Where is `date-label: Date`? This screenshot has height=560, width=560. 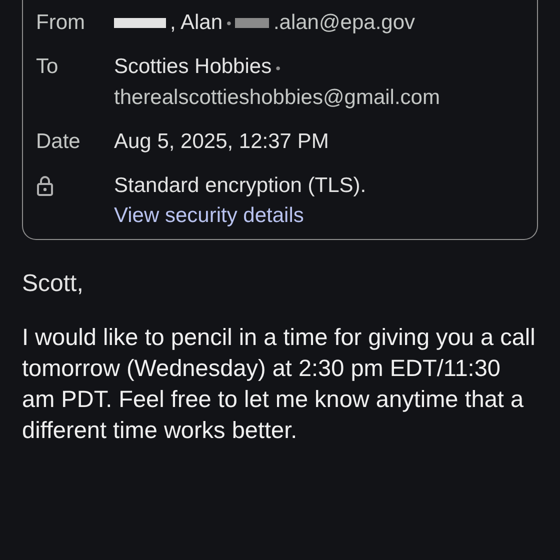
date-label: Date is located at coordinates (59, 141).